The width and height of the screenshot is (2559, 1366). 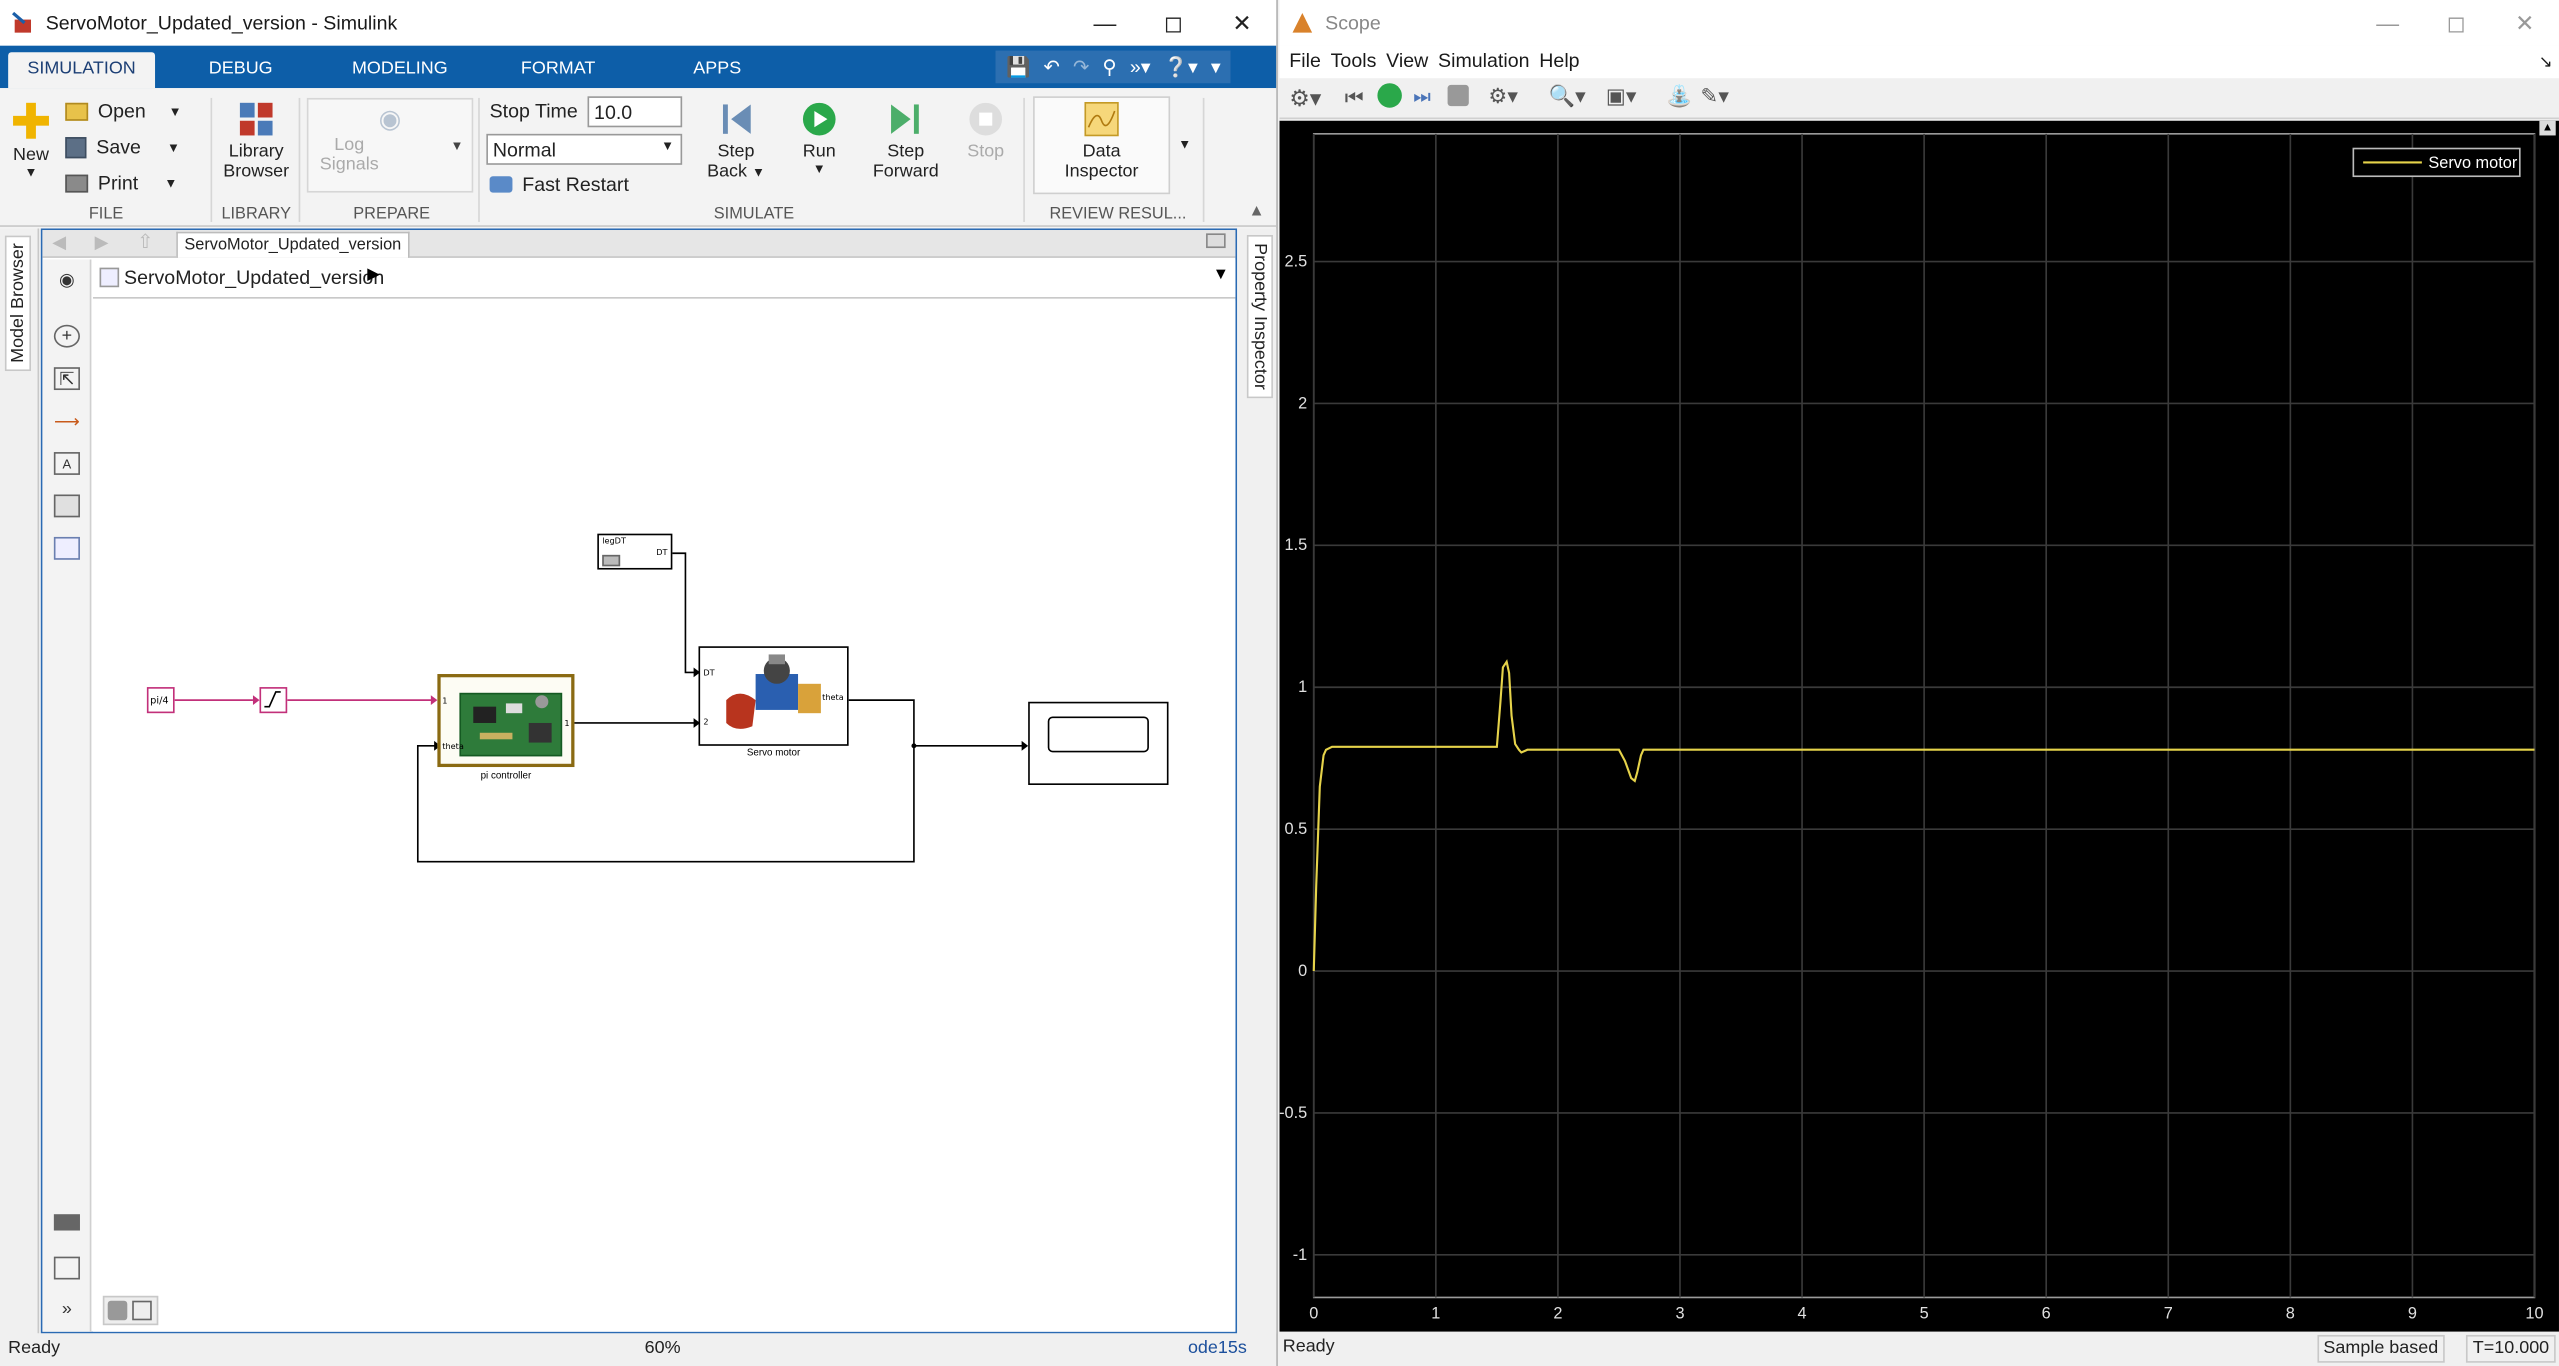 What do you see at coordinates (1567, 96) in the screenshot?
I see `zoom-icon: 🔍▾` at bounding box center [1567, 96].